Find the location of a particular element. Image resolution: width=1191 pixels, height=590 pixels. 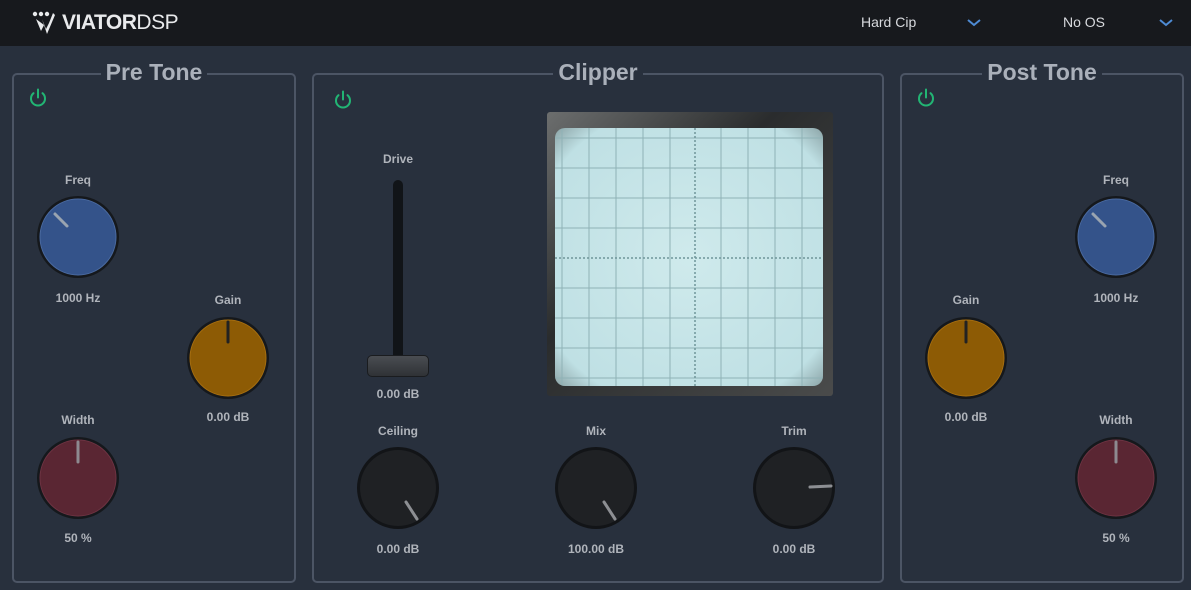

pre-width-label: Width is located at coordinates (78, 420).